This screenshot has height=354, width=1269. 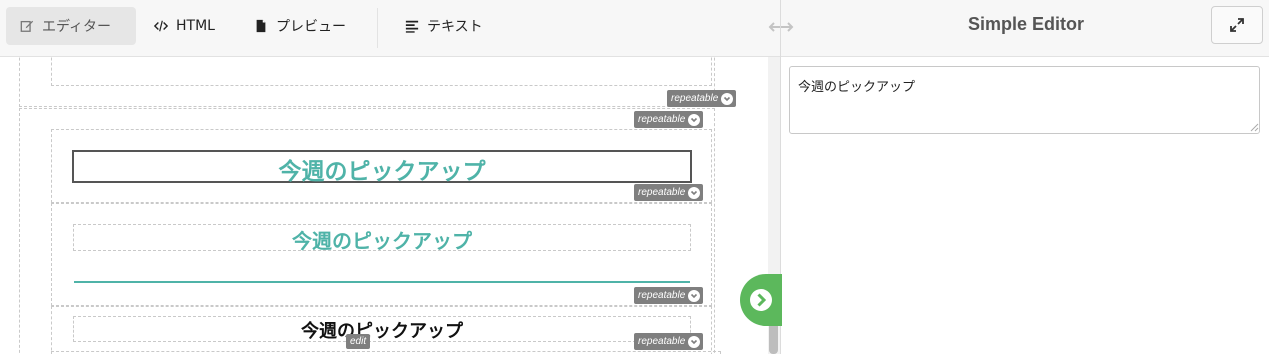 What do you see at coordinates (1254, 127) in the screenshot?
I see `resize-grip-icon` at bounding box center [1254, 127].